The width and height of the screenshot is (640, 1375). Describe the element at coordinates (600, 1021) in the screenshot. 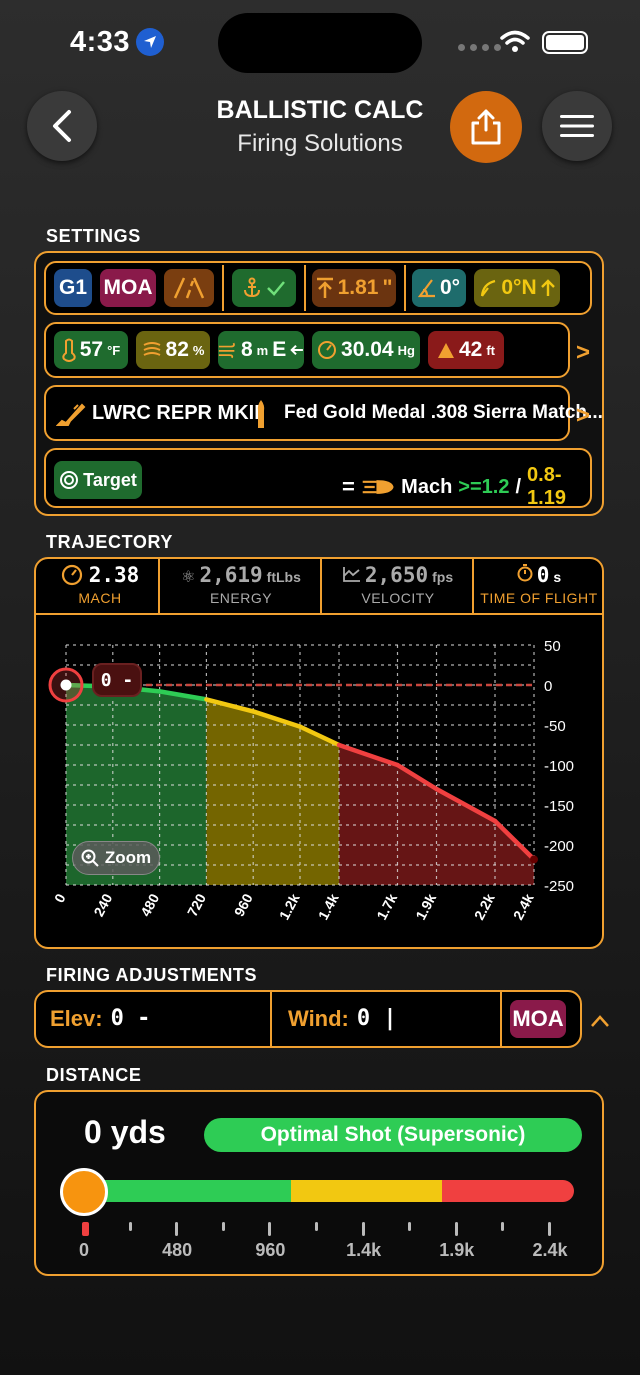

I see `chevron-up-icon` at that location.